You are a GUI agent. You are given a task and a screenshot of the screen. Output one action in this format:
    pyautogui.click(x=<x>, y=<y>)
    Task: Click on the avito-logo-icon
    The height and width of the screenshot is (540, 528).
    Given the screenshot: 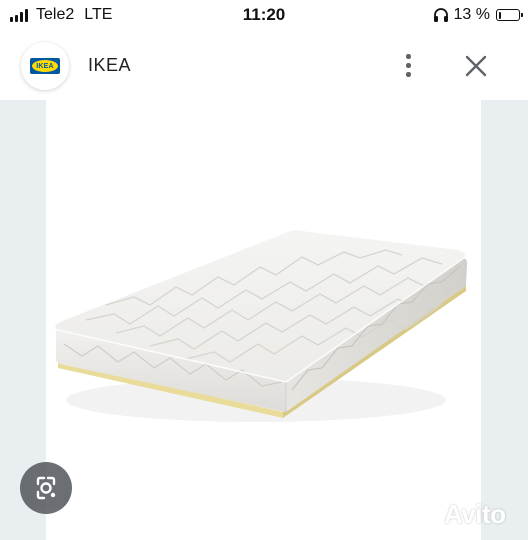 What is the action you would take?
    pyautogui.click(x=431, y=515)
    